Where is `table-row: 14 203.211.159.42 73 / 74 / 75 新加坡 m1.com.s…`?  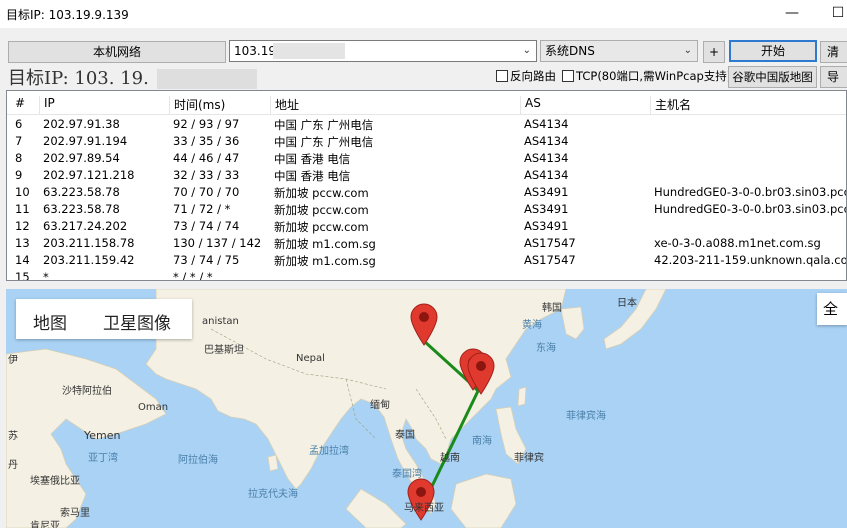
table-row: 14 203.211.159.42 73 / 74 / 75 新加坡 m1.com.s… is located at coordinates (426, 261).